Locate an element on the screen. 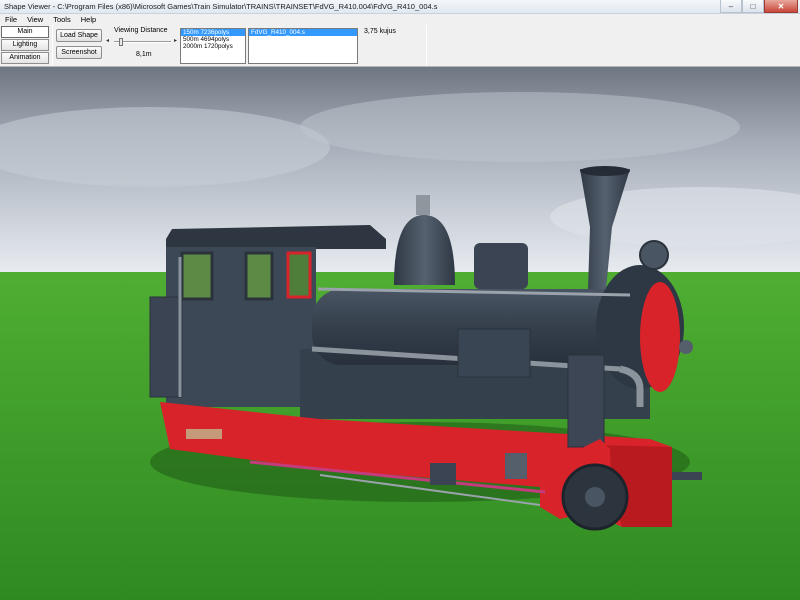 This screenshot has width=800, height=600. smokebox-door is located at coordinates (660, 337).